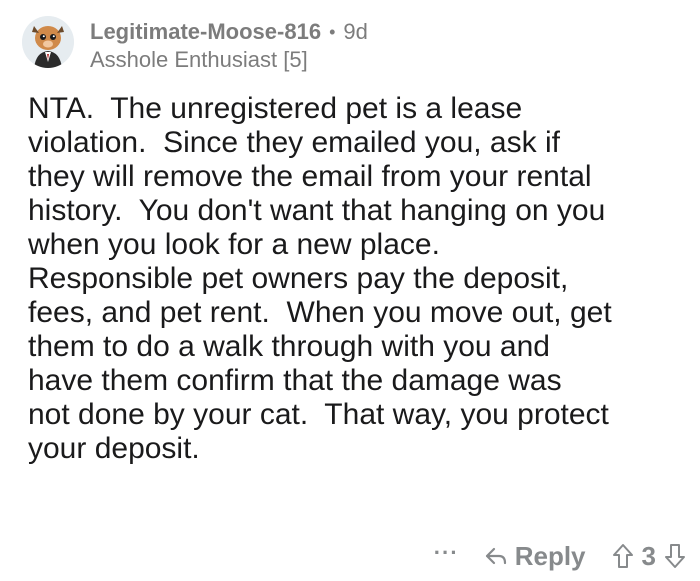 The height and width of the screenshot is (581, 700). What do you see at coordinates (550, 555) in the screenshot?
I see `reply-label: Reply` at bounding box center [550, 555].